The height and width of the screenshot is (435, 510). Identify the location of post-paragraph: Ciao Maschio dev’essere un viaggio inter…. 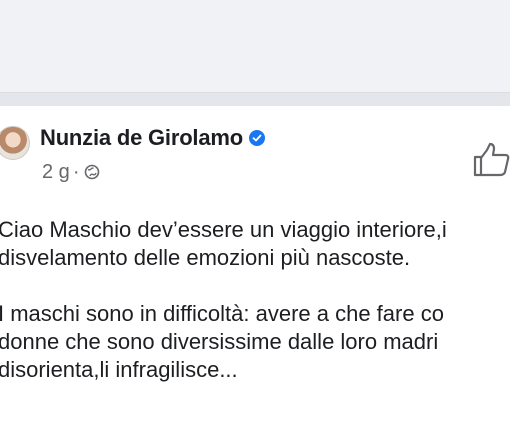
(255, 244).